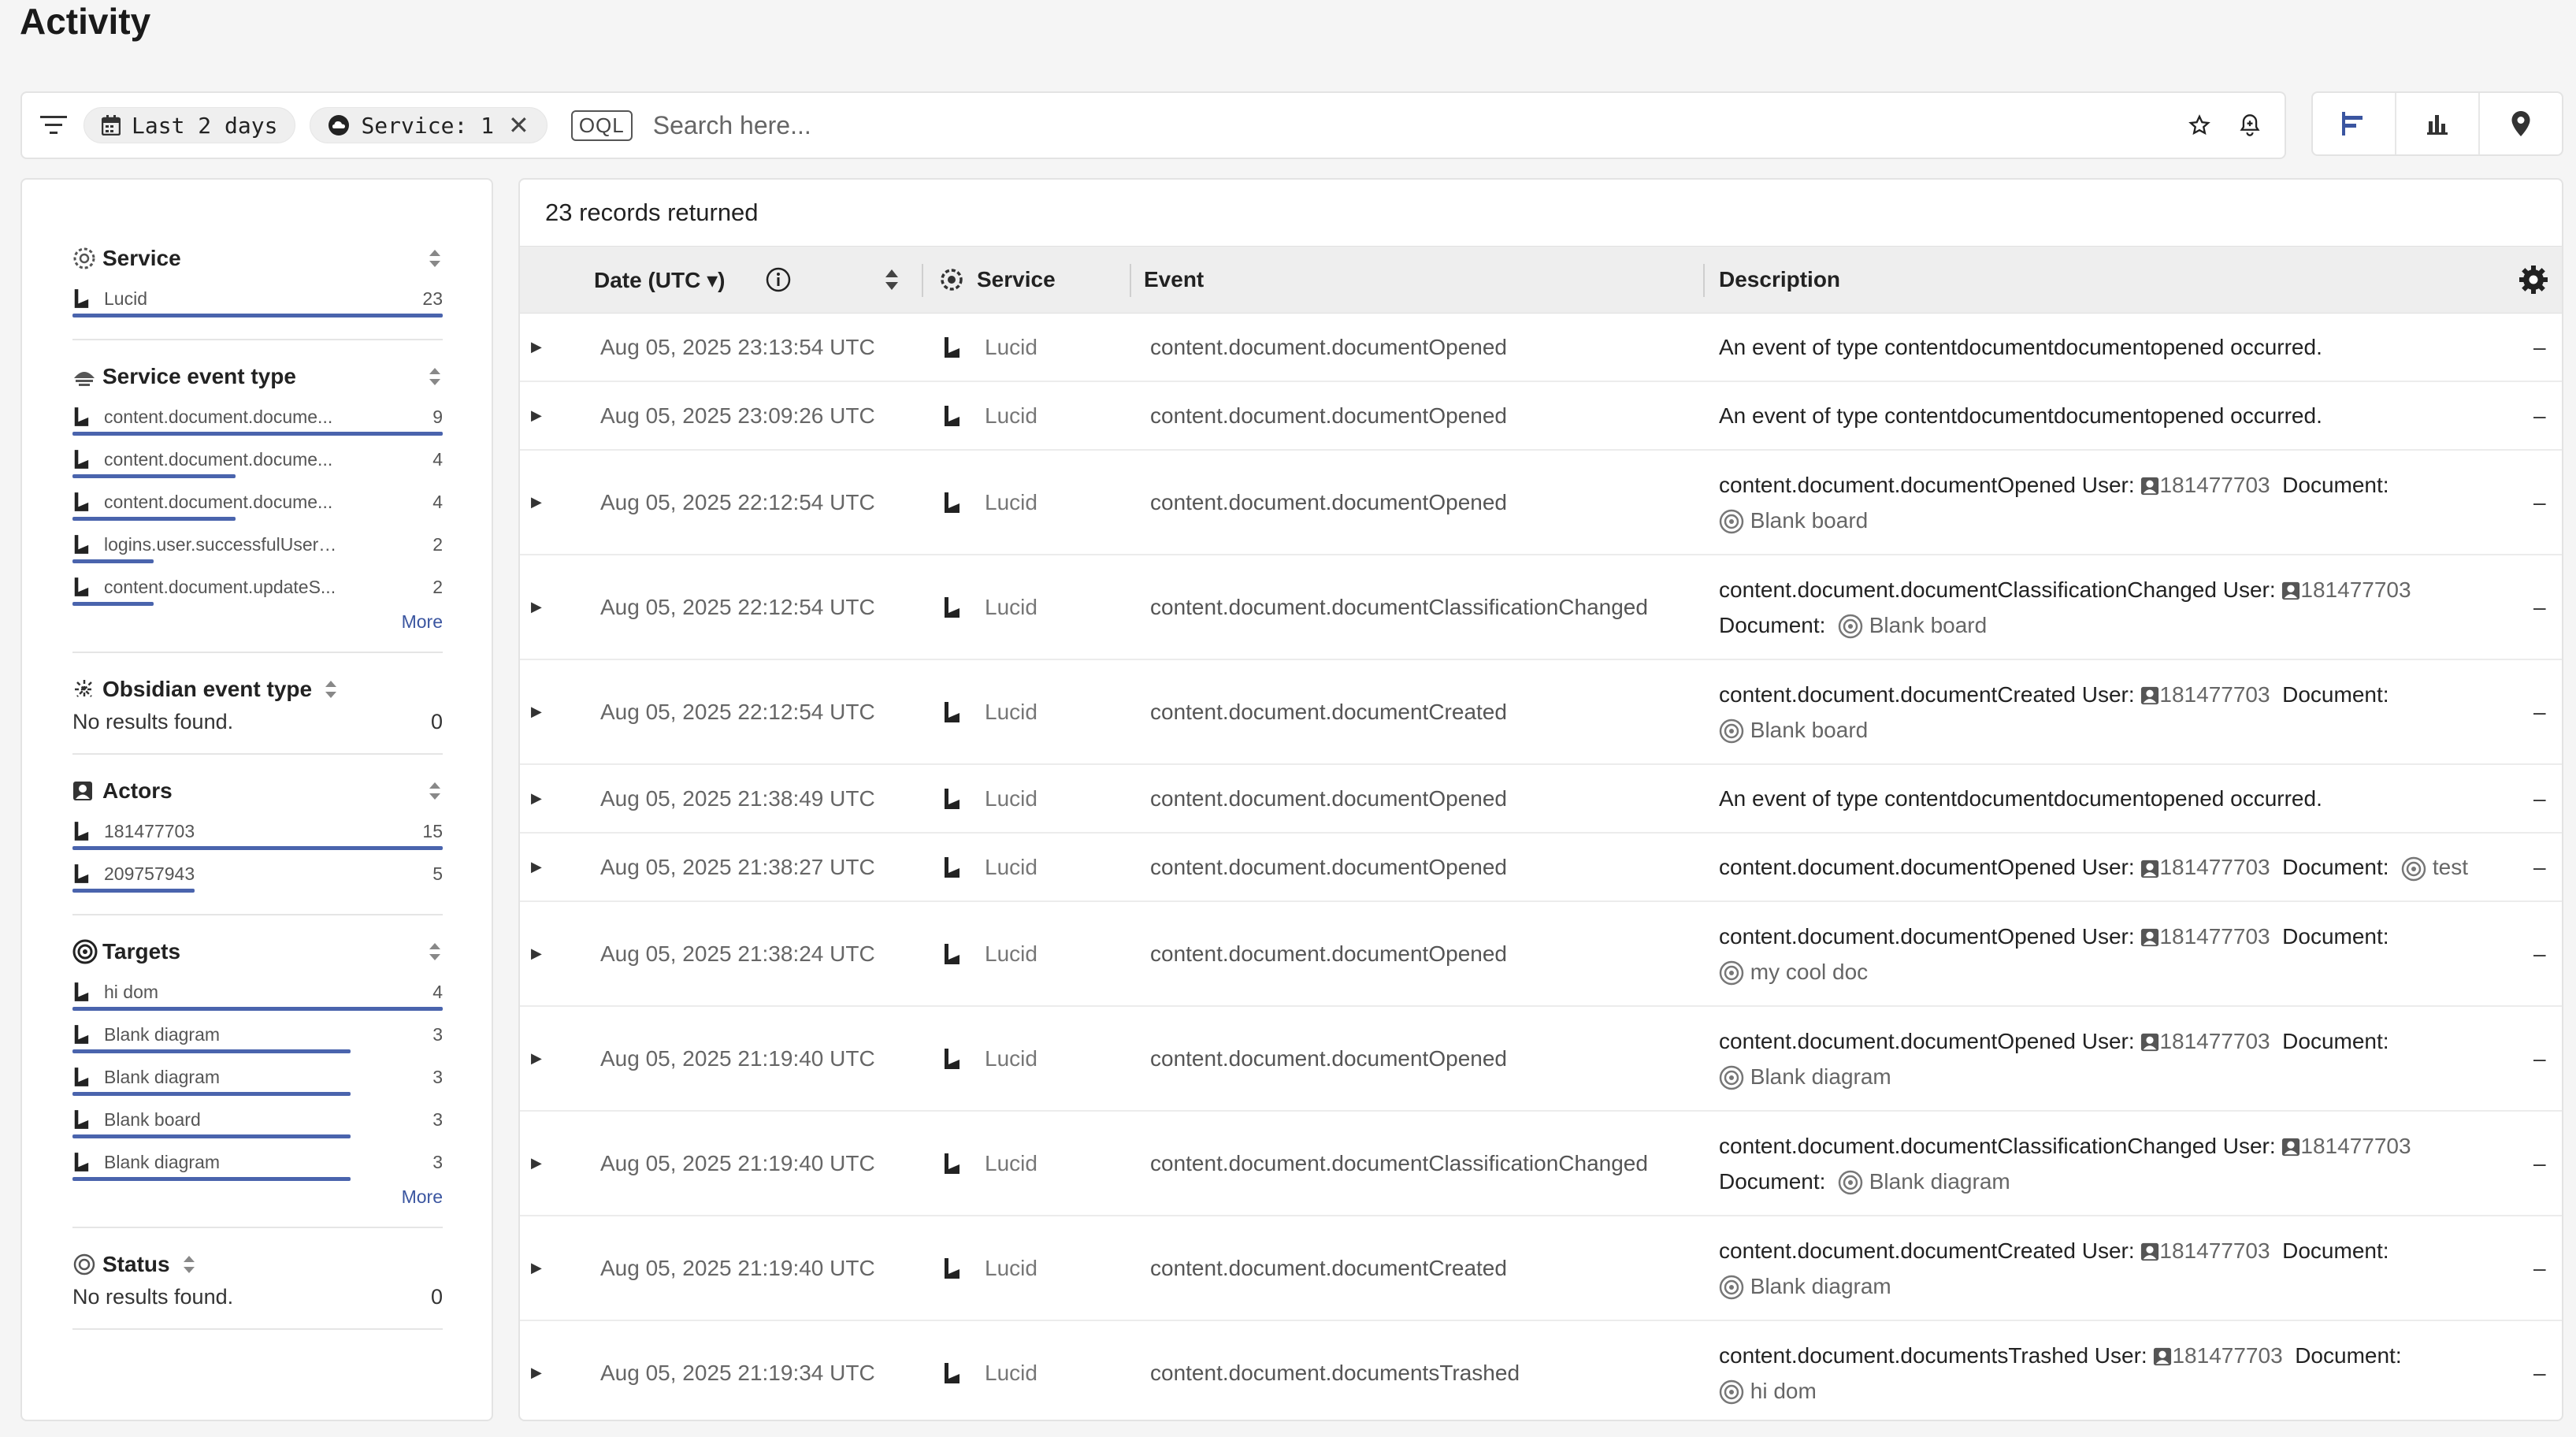 The width and height of the screenshot is (2576, 1437). I want to click on timeline-view-icon, so click(2354, 123).